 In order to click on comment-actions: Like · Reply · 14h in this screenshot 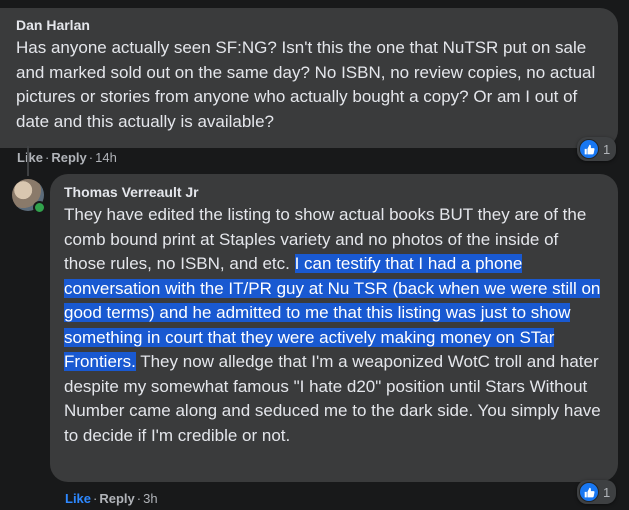, I will do `click(67, 157)`.